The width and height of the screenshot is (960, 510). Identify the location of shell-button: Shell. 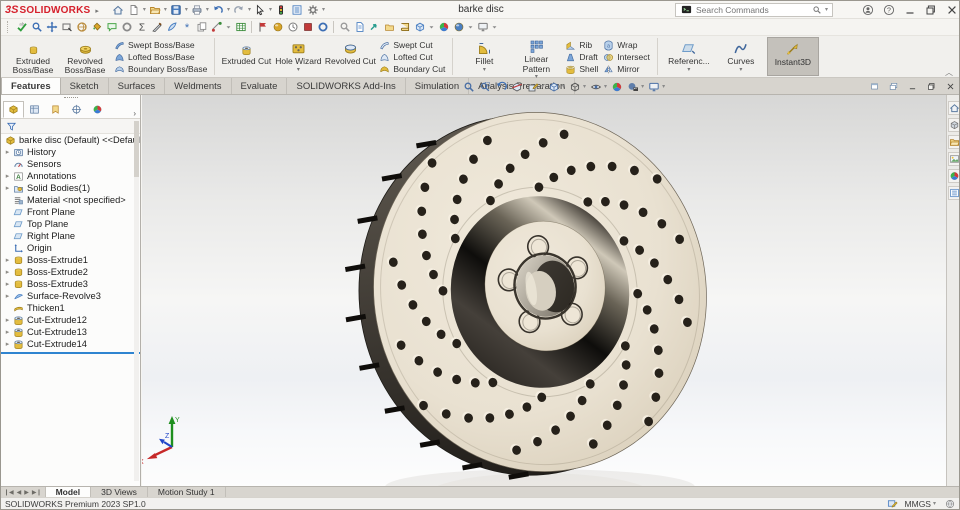
(581, 69).